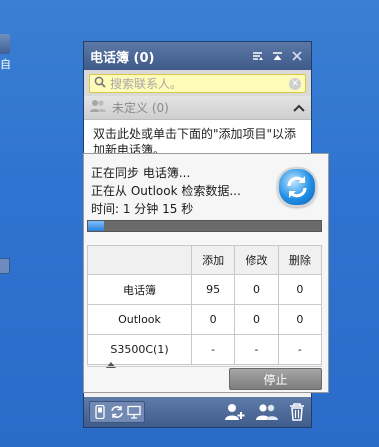  Describe the element at coordinates (100, 412) in the screenshot. I see `phone-icon` at that location.